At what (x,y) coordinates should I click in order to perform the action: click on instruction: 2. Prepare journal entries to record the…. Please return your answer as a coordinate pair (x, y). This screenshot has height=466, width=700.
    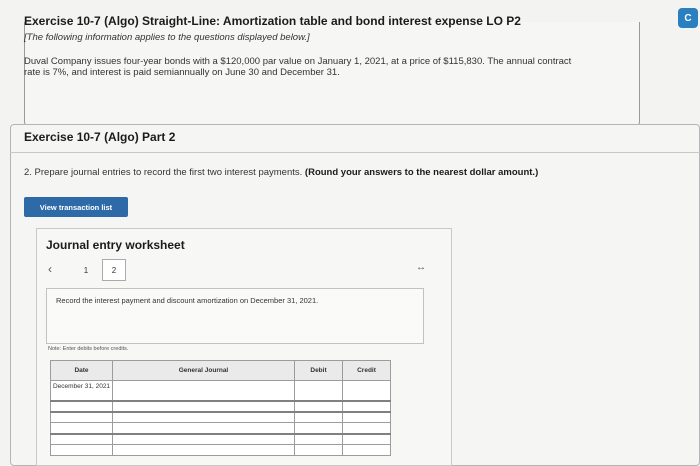
    Looking at the image, I should click on (314, 172).